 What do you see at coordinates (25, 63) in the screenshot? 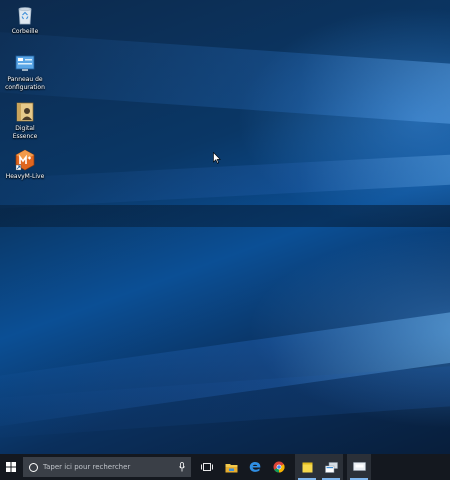
I see `control-panel-icon` at bounding box center [25, 63].